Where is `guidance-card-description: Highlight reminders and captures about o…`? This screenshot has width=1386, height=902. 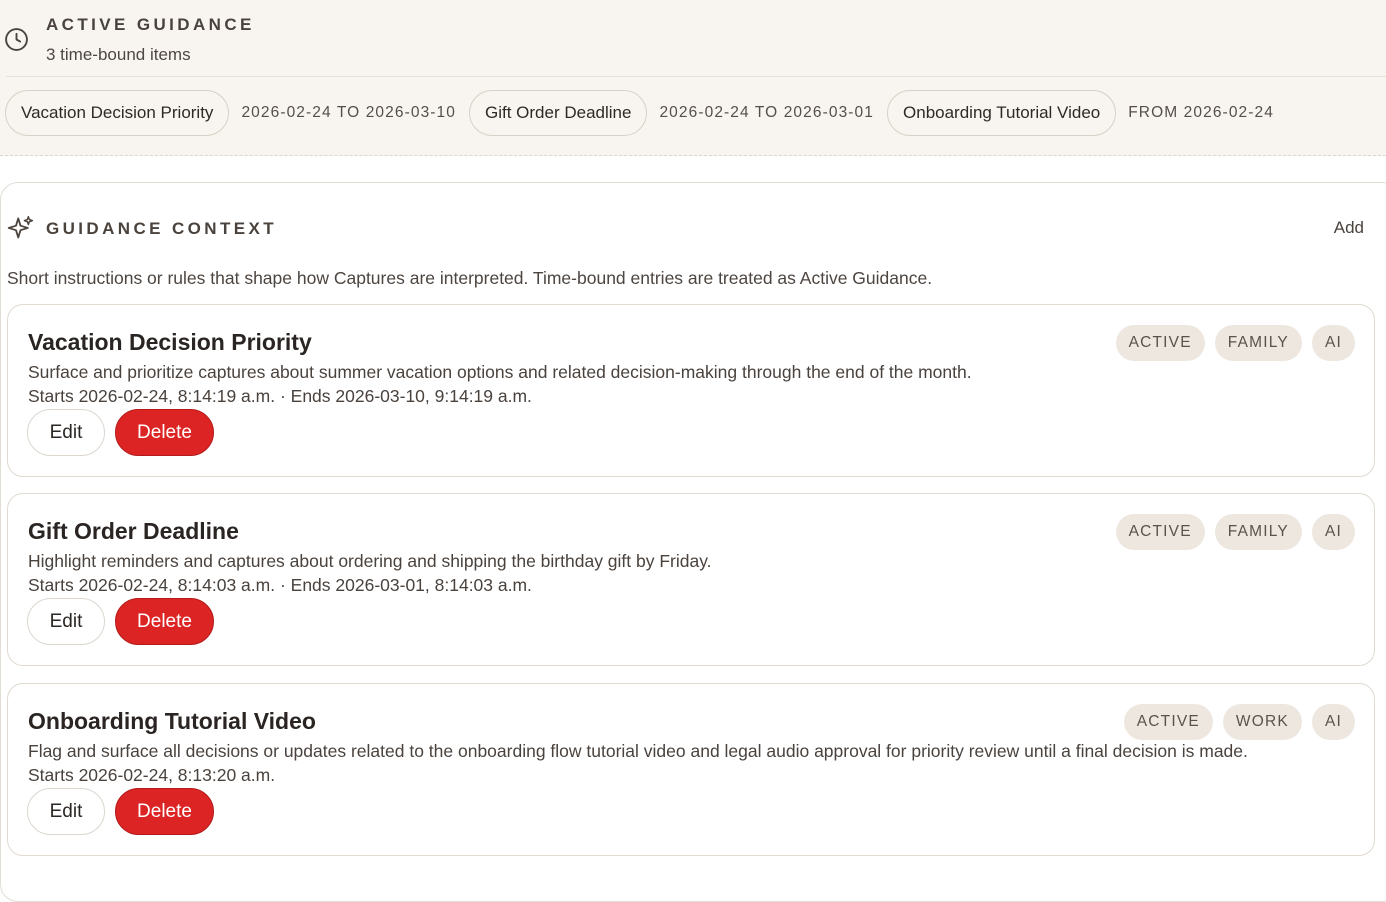
guidance-card-description: Highlight reminders and captures about o… is located at coordinates (370, 561).